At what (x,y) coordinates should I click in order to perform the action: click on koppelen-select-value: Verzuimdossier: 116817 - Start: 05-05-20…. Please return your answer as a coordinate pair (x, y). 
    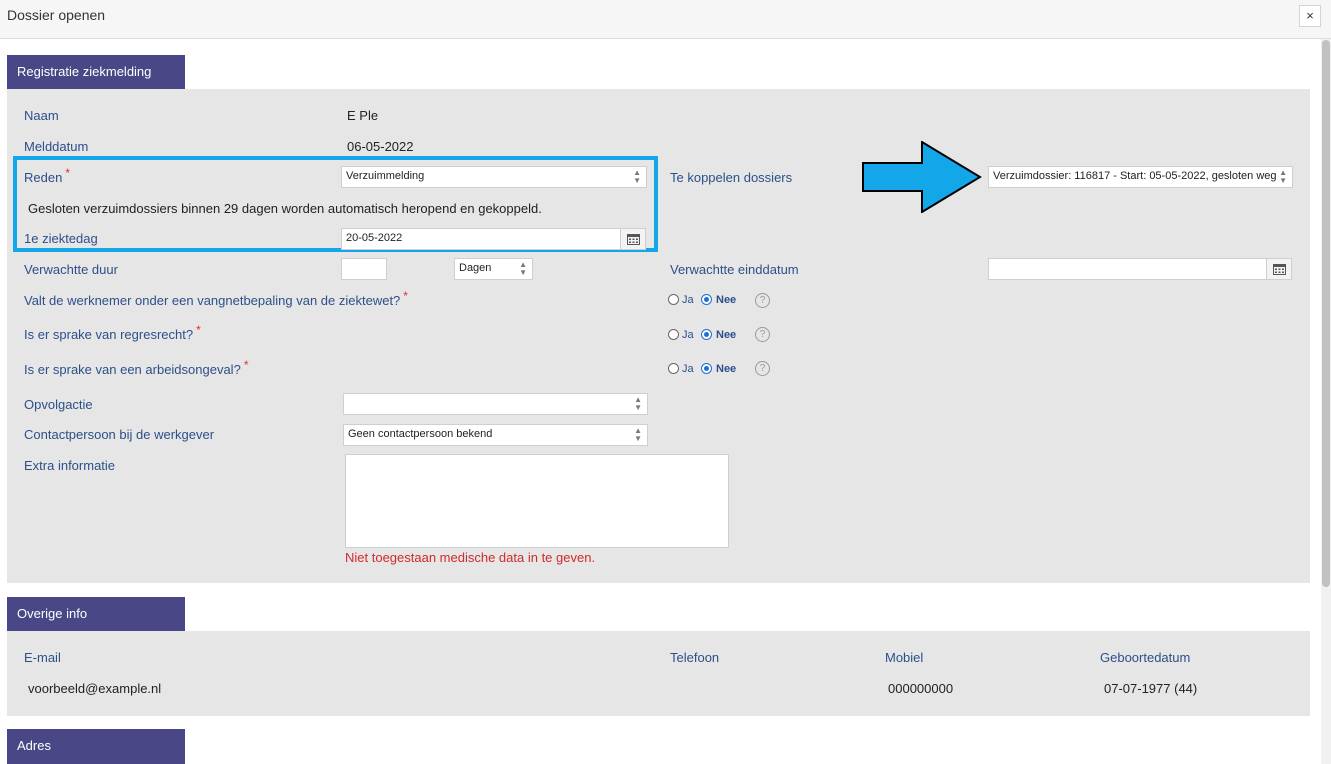
    Looking at the image, I should click on (1135, 176).